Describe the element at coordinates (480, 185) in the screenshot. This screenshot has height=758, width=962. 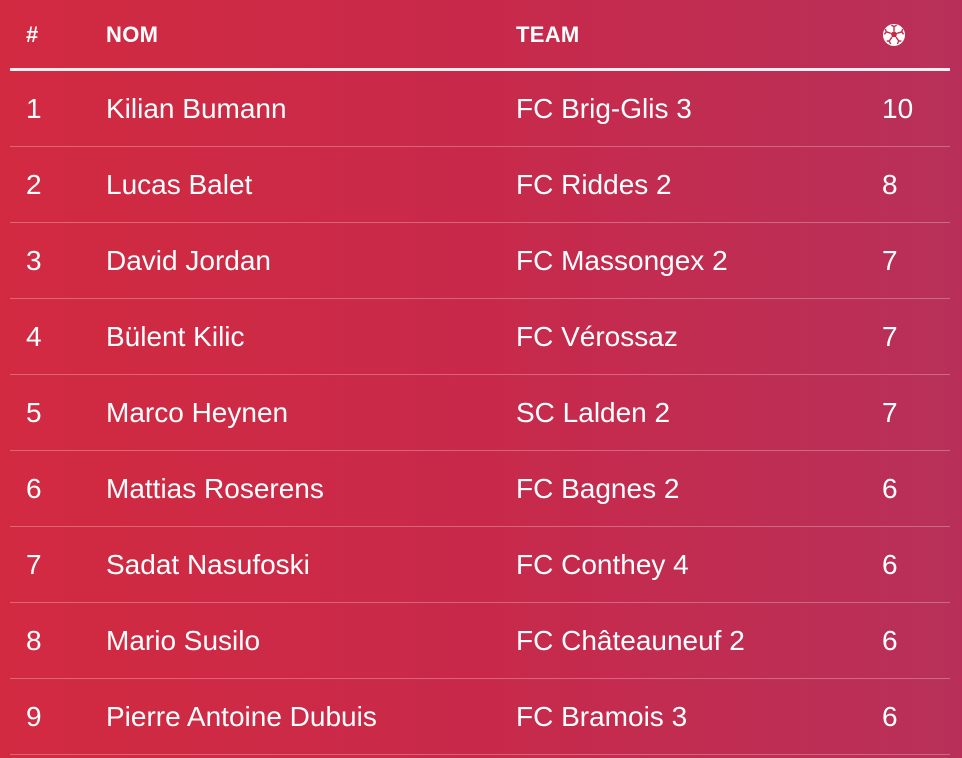
I see `table-row: 2 Lucas Balet FC Riddes 2 8` at that location.